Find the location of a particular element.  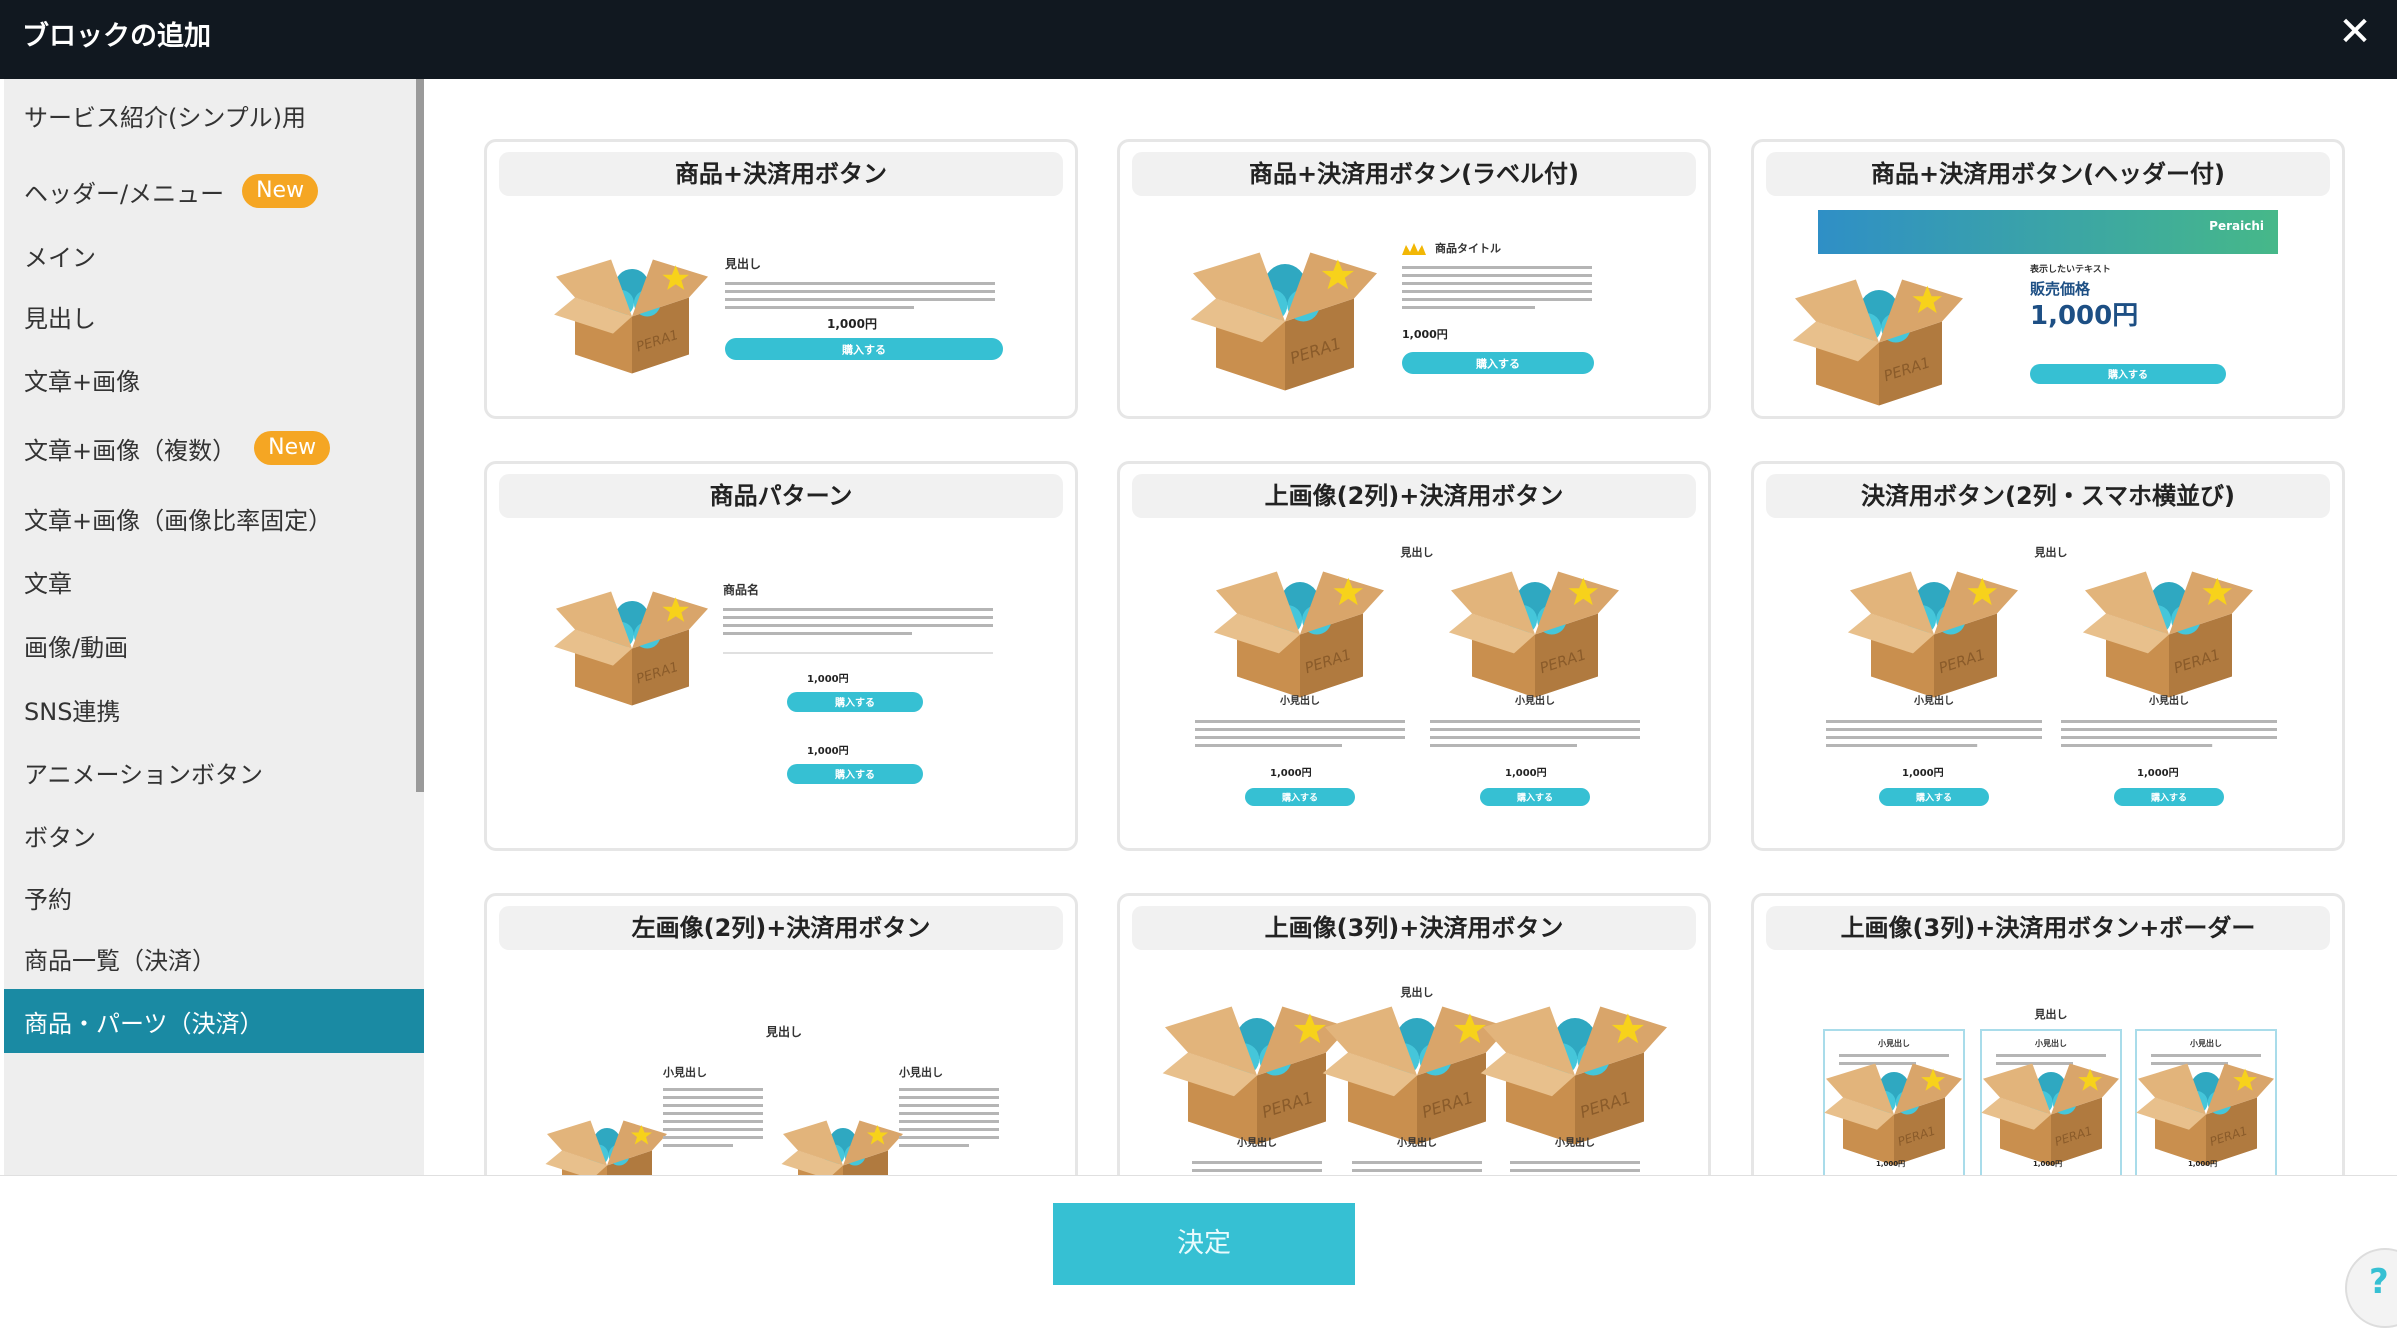

sidebar-scrollbar is located at coordinates (420, 435).